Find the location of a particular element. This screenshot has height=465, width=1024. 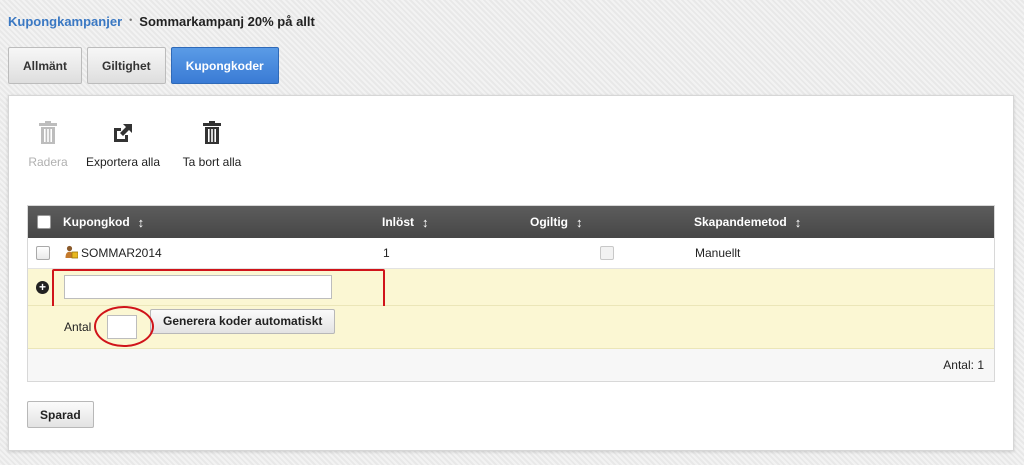

quantity-label: Antal is located at coordinates (78, 327).